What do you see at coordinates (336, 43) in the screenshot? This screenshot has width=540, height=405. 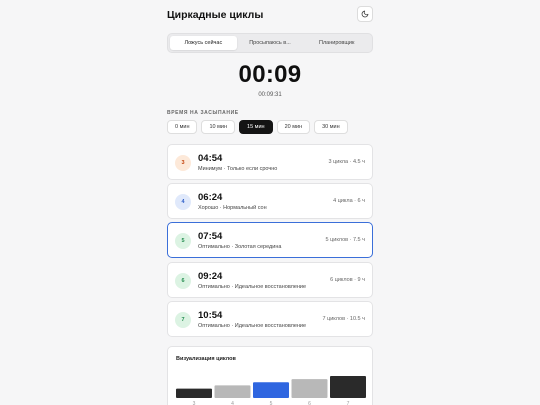 I see `tab-planner: Планировщик` at bounding box center [336, 43].